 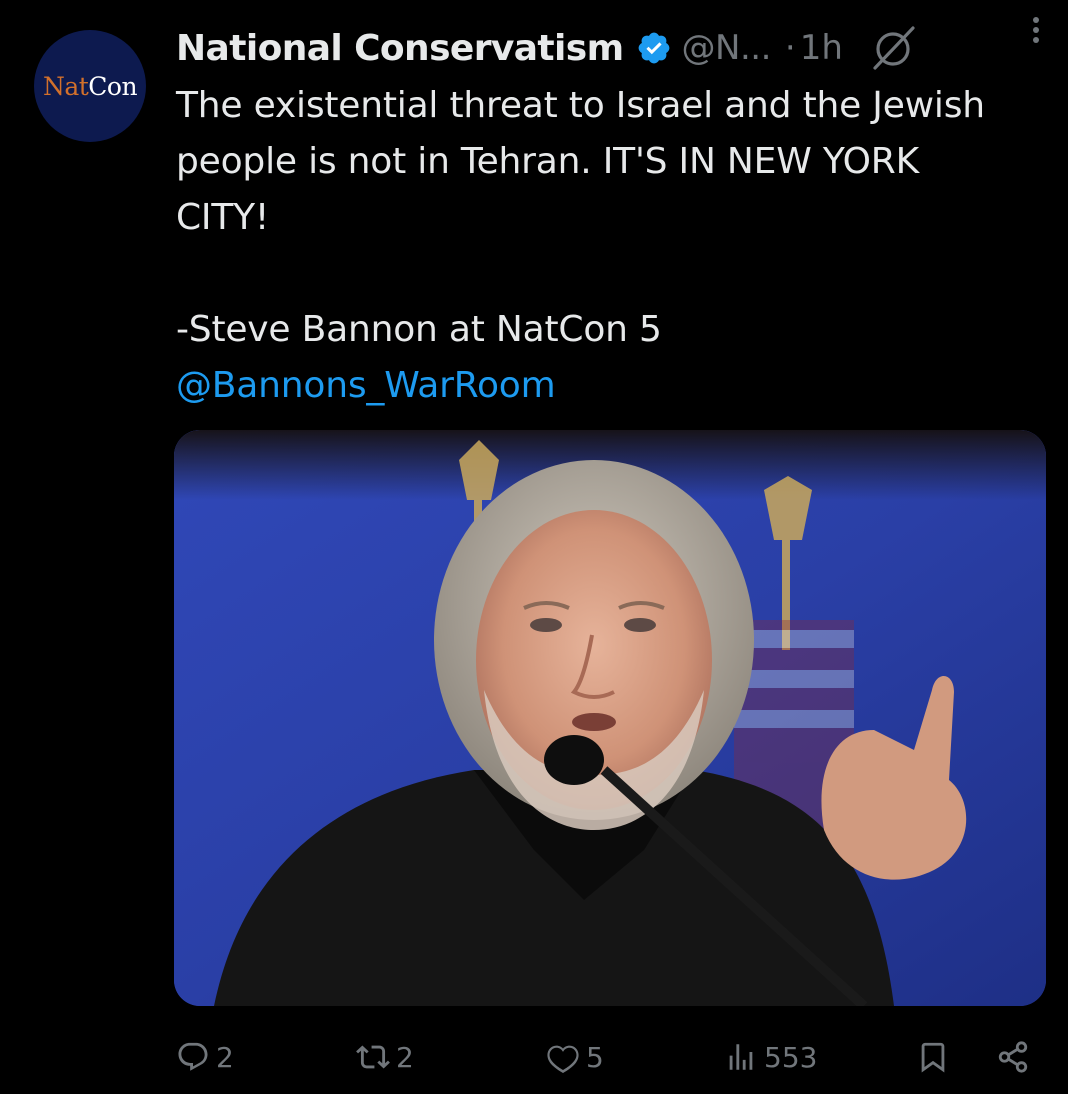 I want to click on share-icon, so click(x=1013, y=1057).